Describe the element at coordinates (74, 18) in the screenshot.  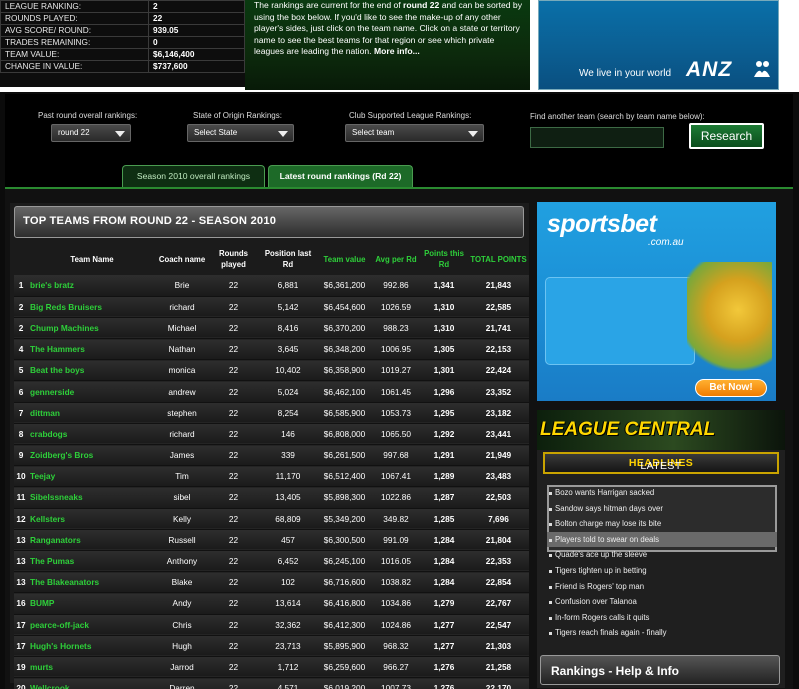
I see `stat-label: ROUNDS PLAYED:` at that location.